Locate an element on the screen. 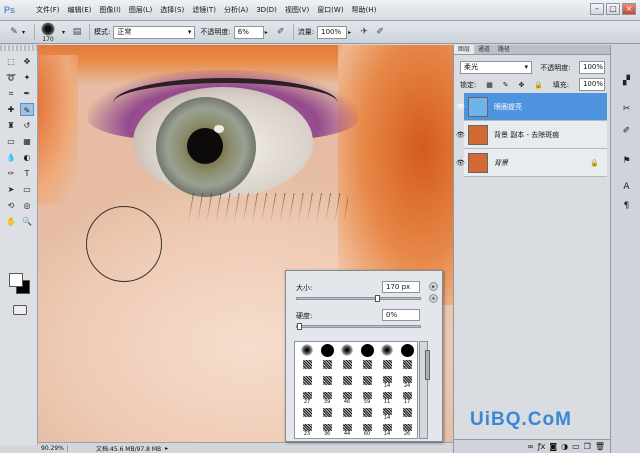 This screenshot has height=453, width=640. hardness-slider is located at coordinates (358, 326).